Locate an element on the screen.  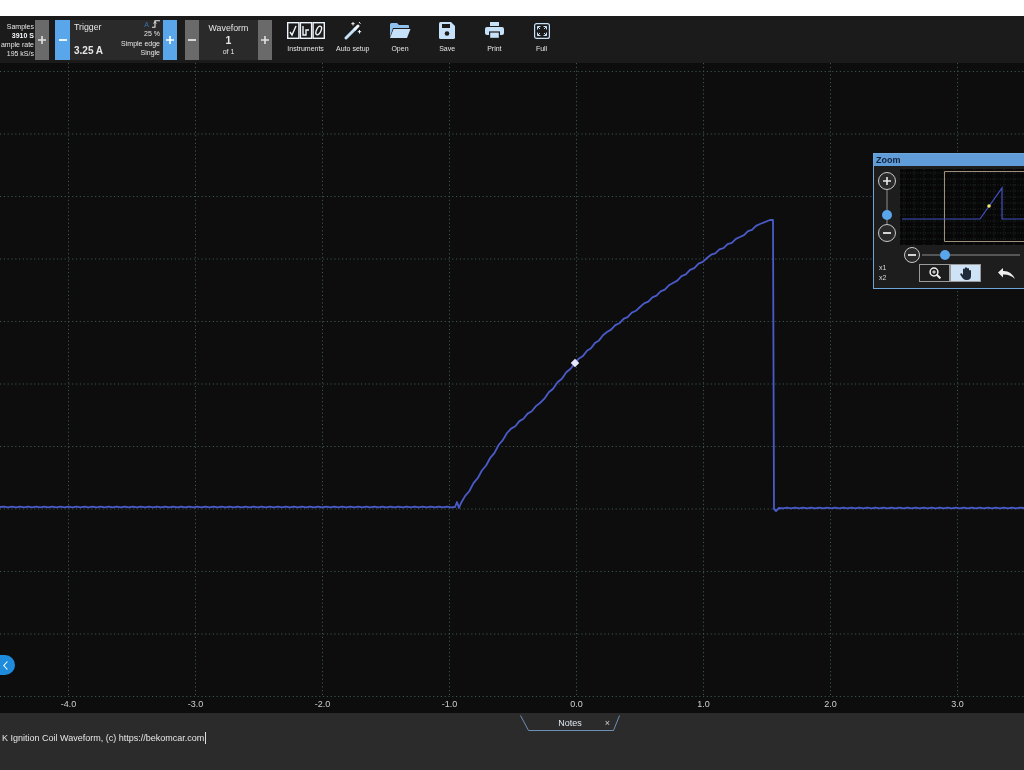
printer-icon is located at coordinates (494, 30).